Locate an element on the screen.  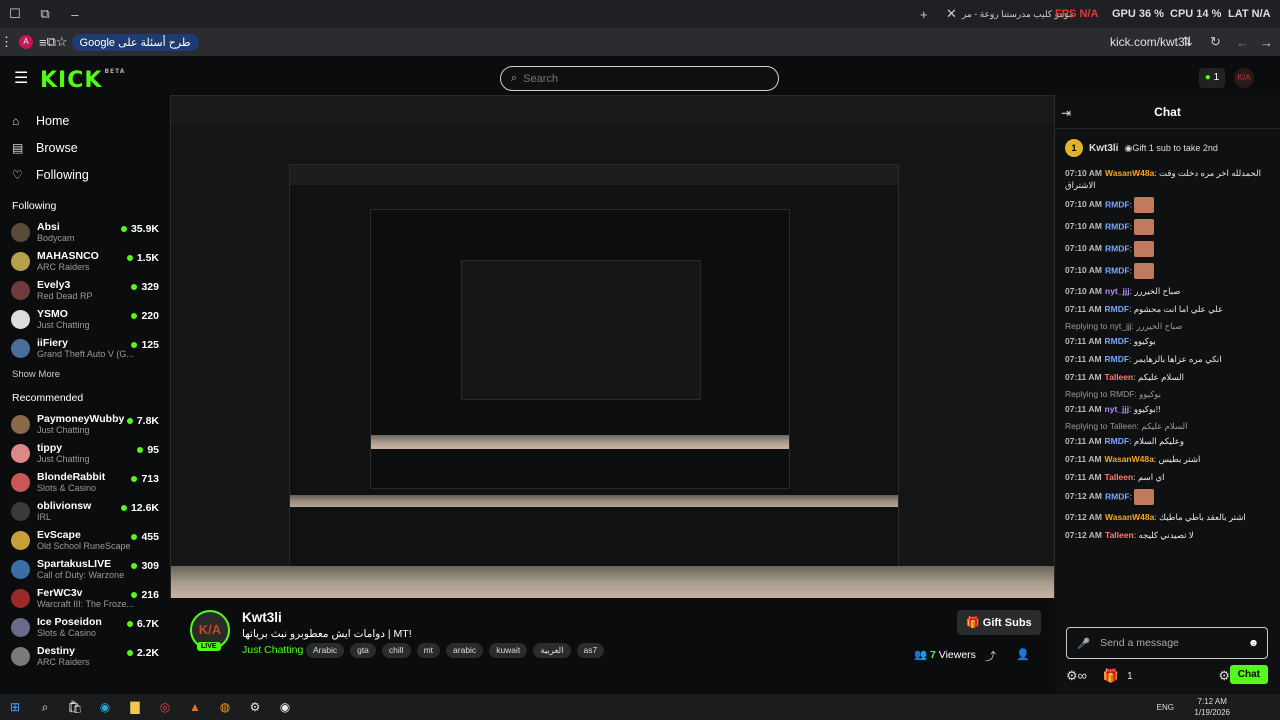
reply-context: Replying to RMDF: بوكيوو is located at coordinates (1113, 394).